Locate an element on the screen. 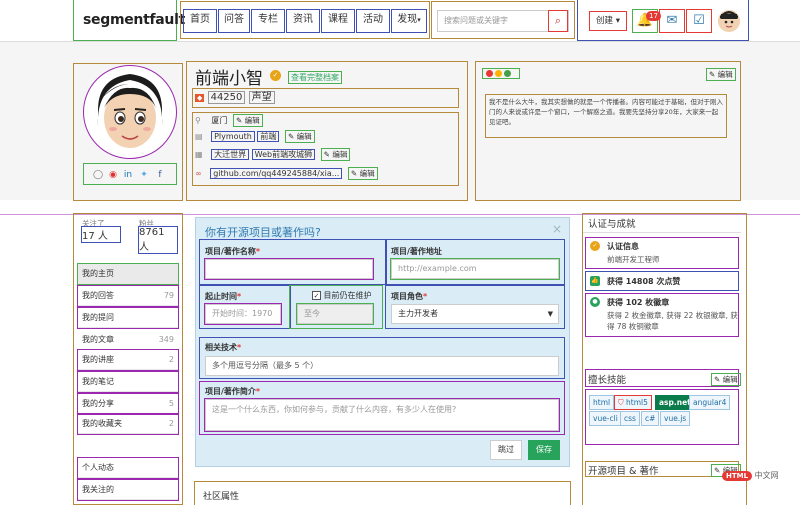 Image resolution: width=800 pixels, height=505 pixels. skill-tag: html is located at coordinates (602, 402).